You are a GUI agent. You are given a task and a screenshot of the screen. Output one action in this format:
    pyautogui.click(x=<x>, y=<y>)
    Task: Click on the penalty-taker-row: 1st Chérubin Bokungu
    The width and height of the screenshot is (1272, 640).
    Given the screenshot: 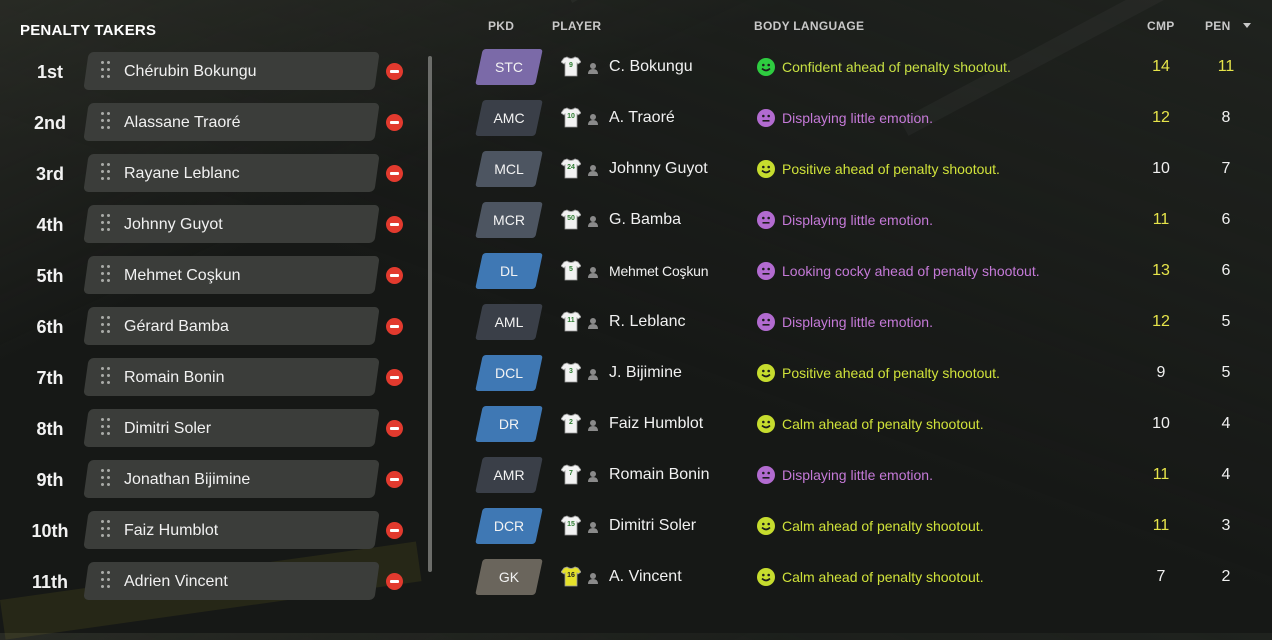 What is the action you would take?
    pyautogui.click(x=210, y=72)
    